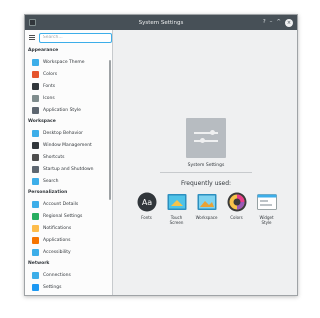 The height and width of the screenshot is (318, 320). I want to click on frequent-item: Colors, so click(236, 208).